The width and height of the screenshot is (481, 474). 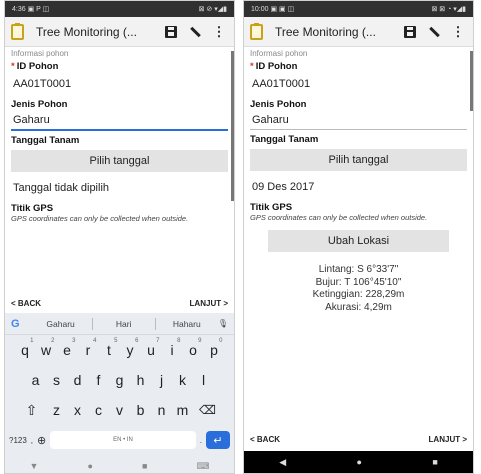 What do you see at coordinates (19, 9) in the screenshot?
I see `clock: 4:36` at bounding box center [19, 9].